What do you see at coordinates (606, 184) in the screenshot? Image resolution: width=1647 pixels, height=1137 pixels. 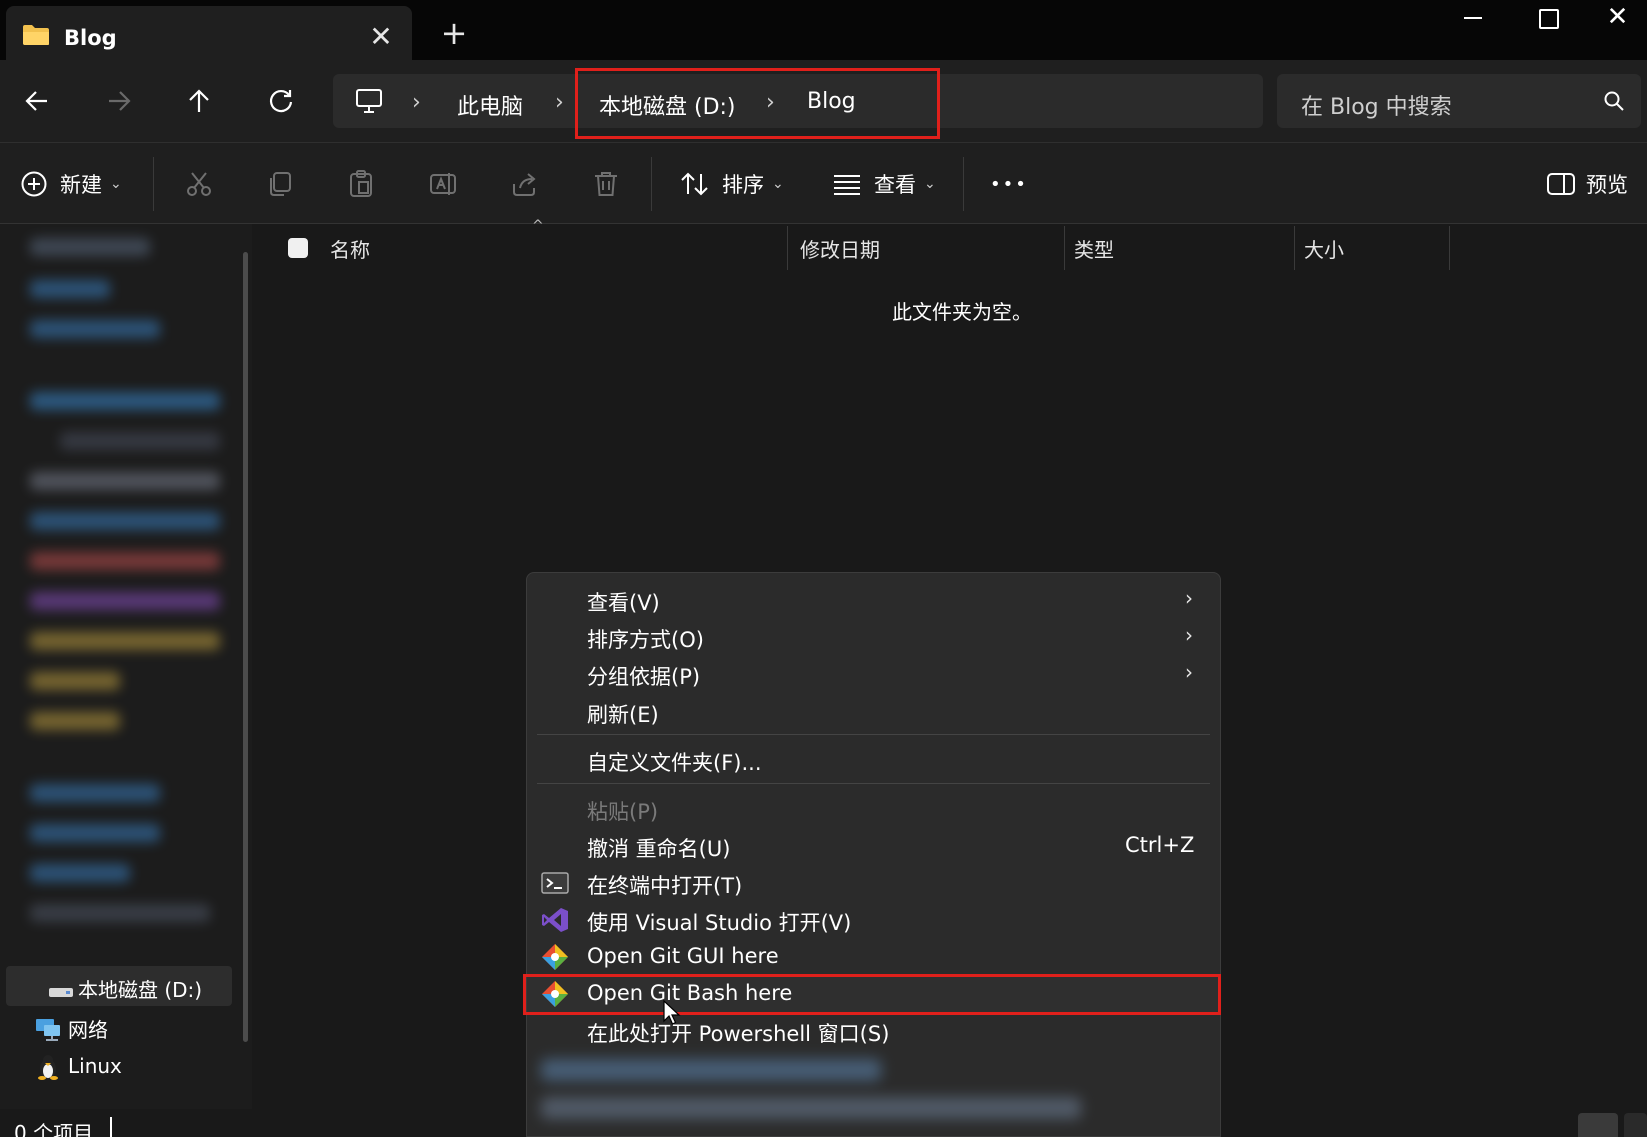 I see `delete-icon` at bounding box center [606, 184].